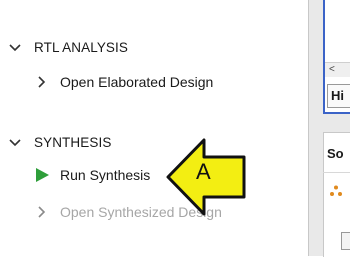 The height and width of the screenshot is (257, 350). I want to click on dropdown-button, so click(345, 241).